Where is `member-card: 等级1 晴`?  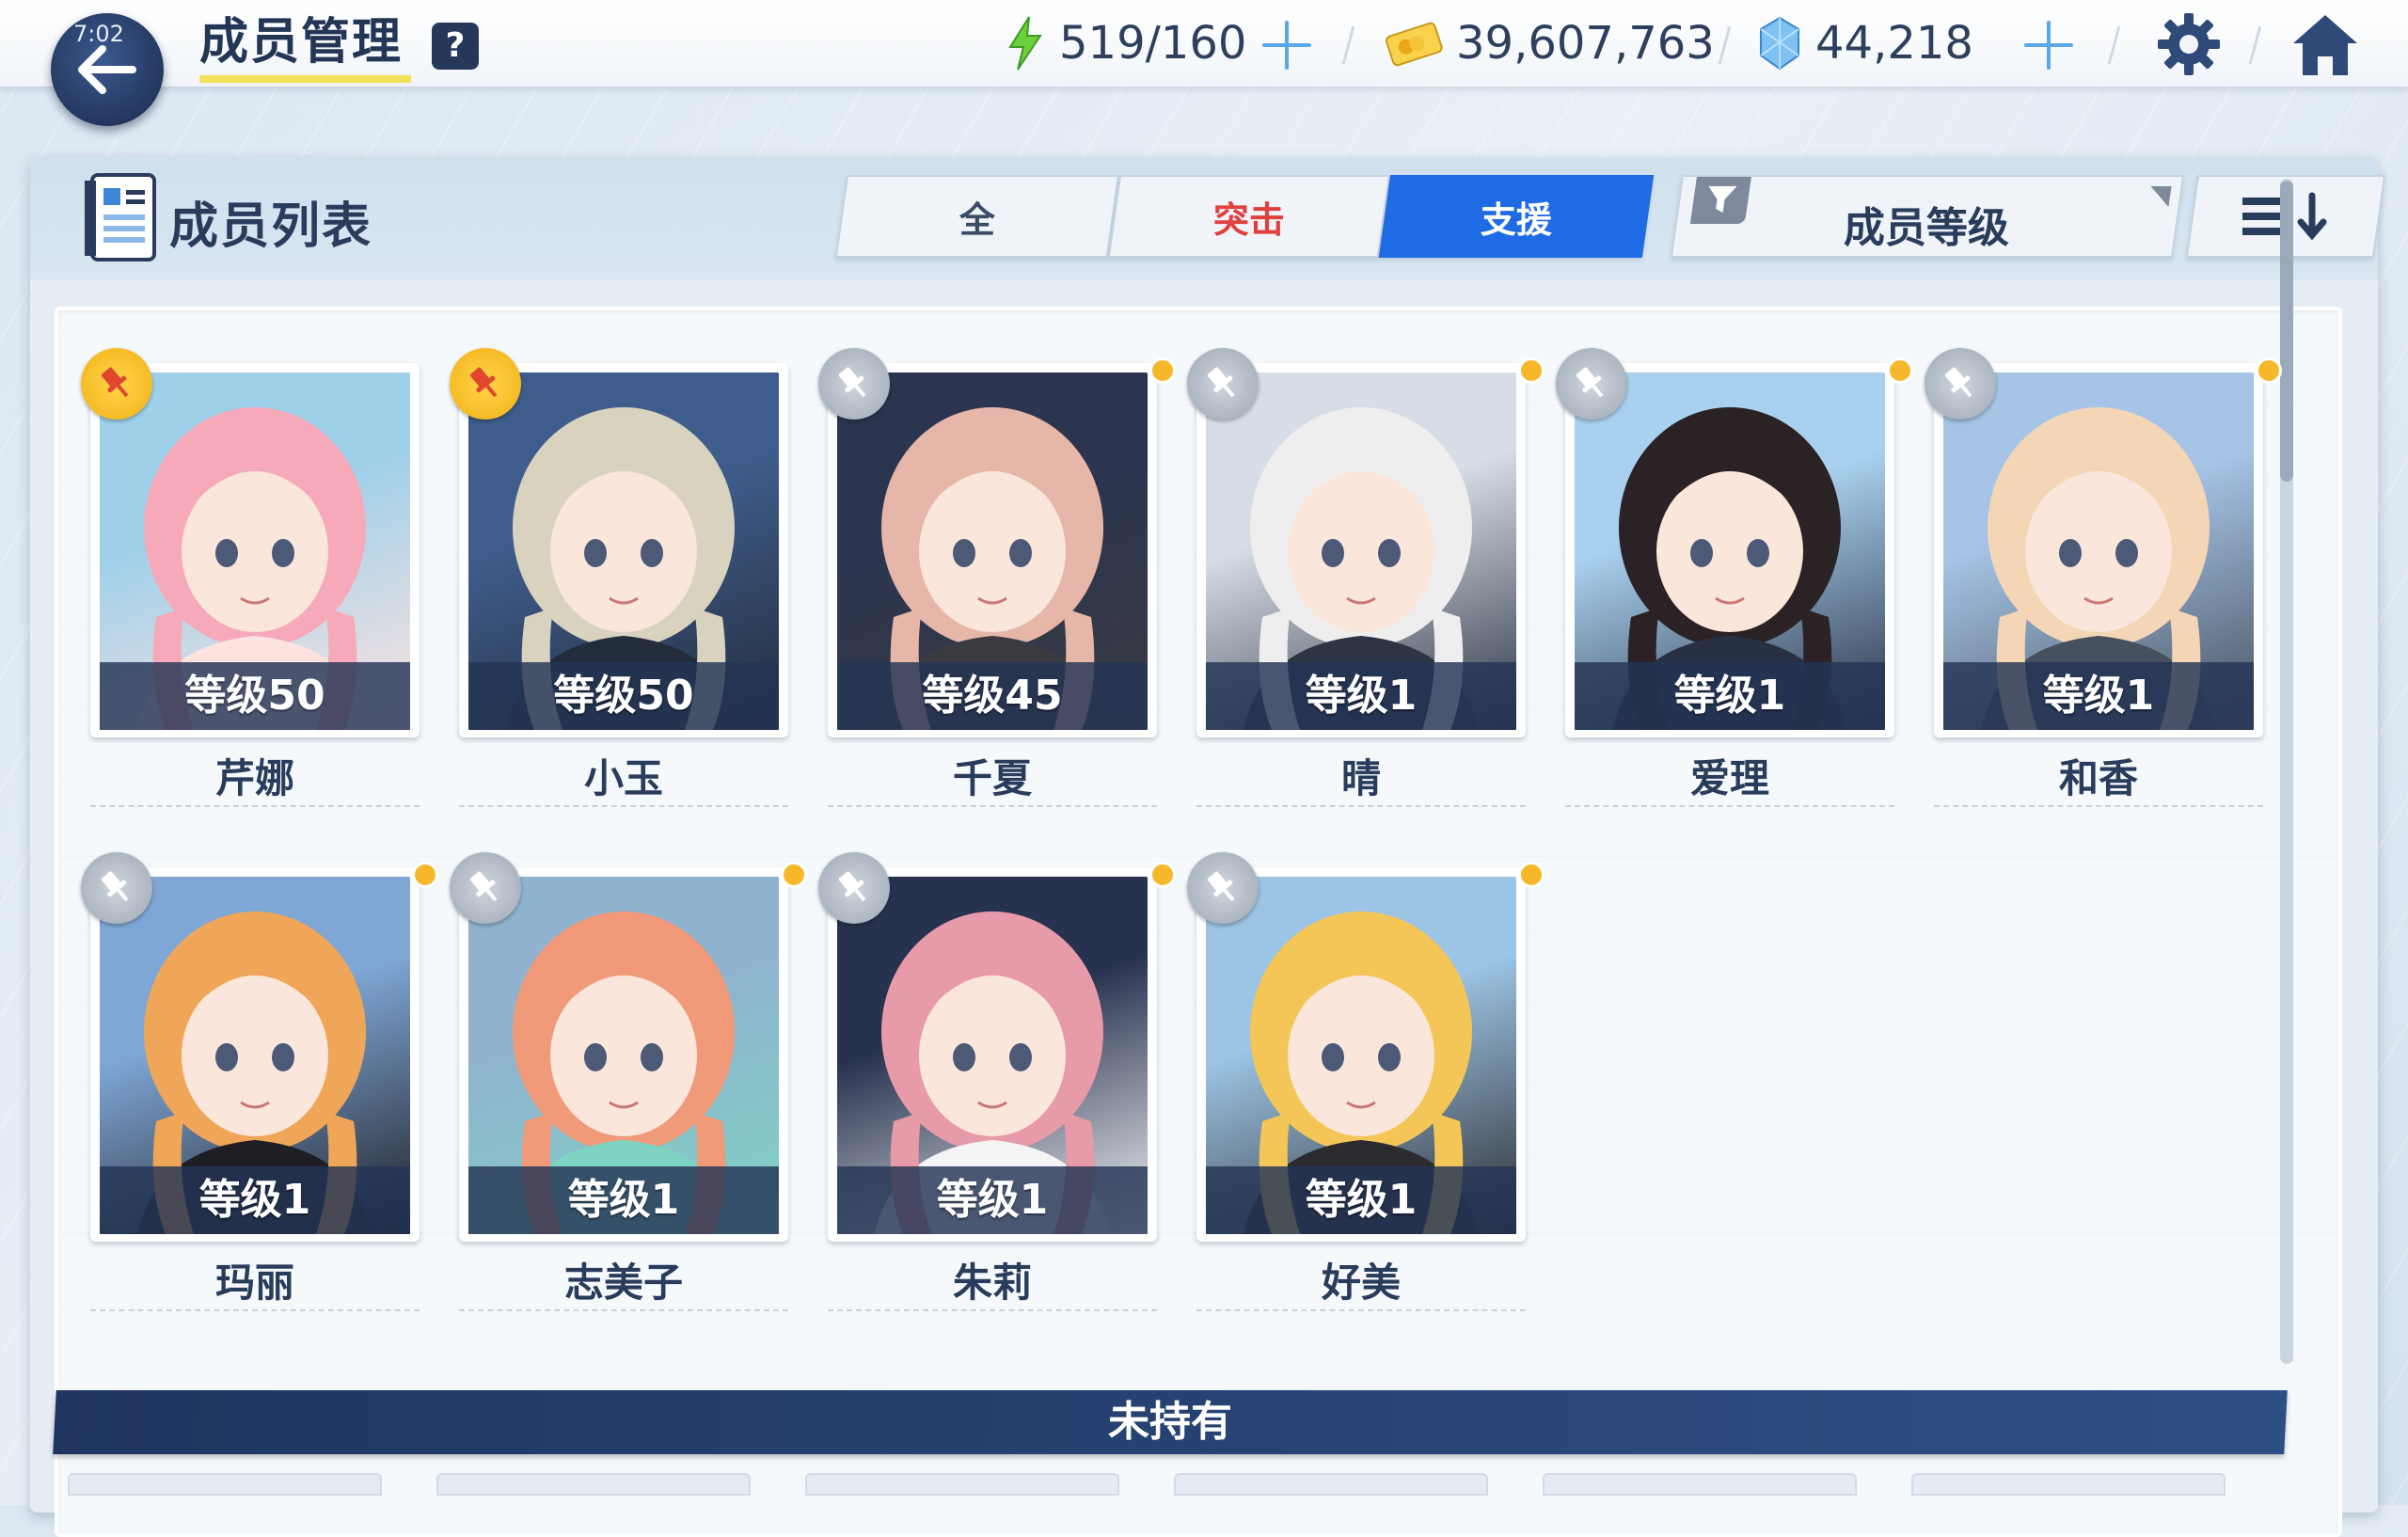
member-card: 等级1 晴 is located at coordinates (1366, 577).